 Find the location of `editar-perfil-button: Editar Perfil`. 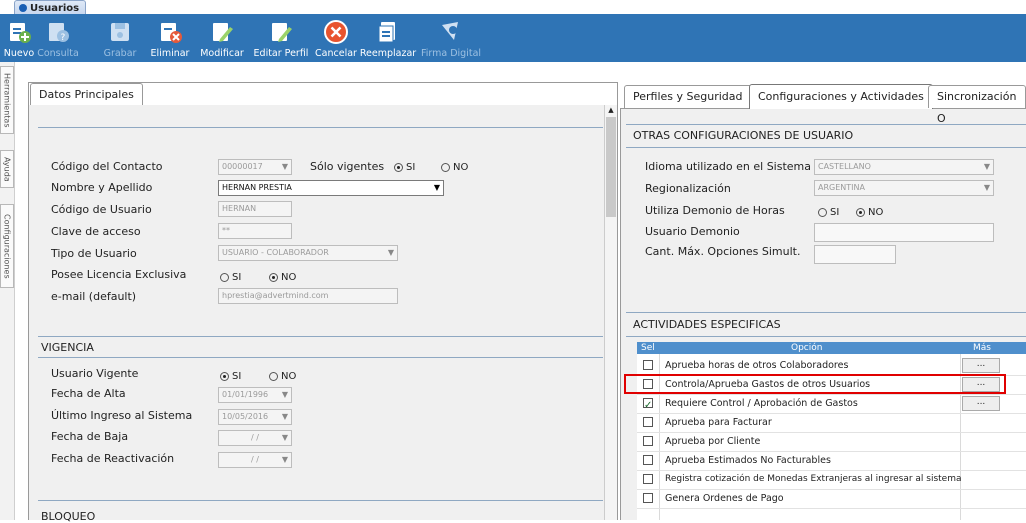

editar-perfil-button: Editar Perfil is located at coordinates (281, 38).